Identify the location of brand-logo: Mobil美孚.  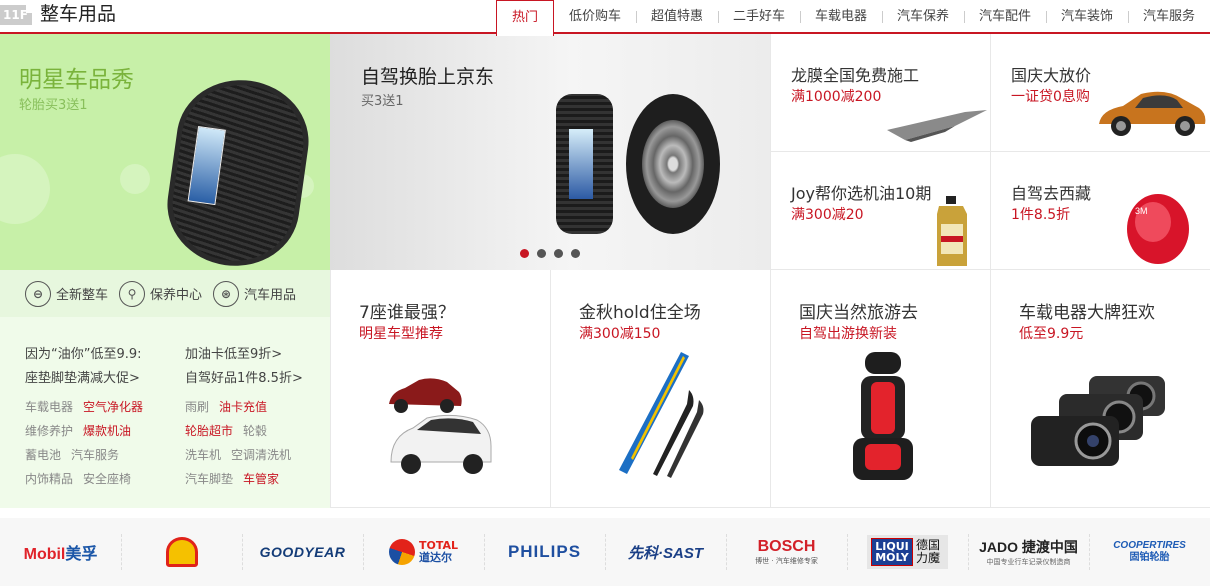
(60, 554).